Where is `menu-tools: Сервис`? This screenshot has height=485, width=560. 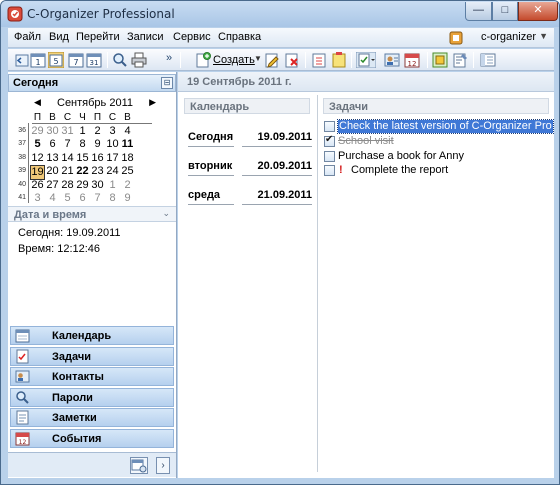 menu-tools: Сервис is located at coordinates (192, 37).